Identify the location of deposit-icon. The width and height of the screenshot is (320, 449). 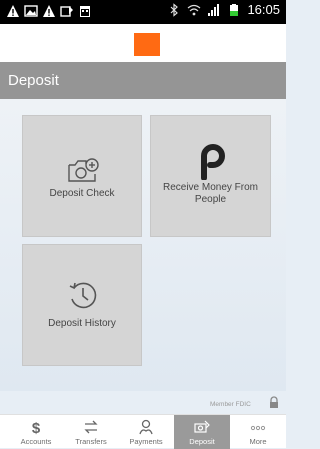
(202, 426).